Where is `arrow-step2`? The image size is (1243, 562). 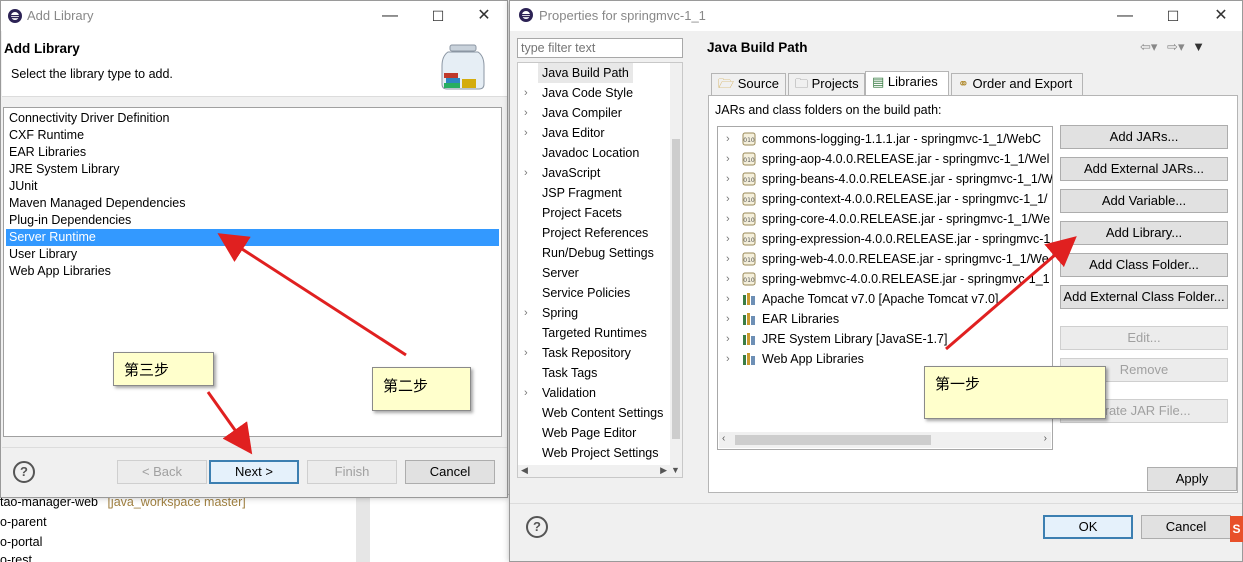 arrow-step2 is located at coordinates (312, 295).